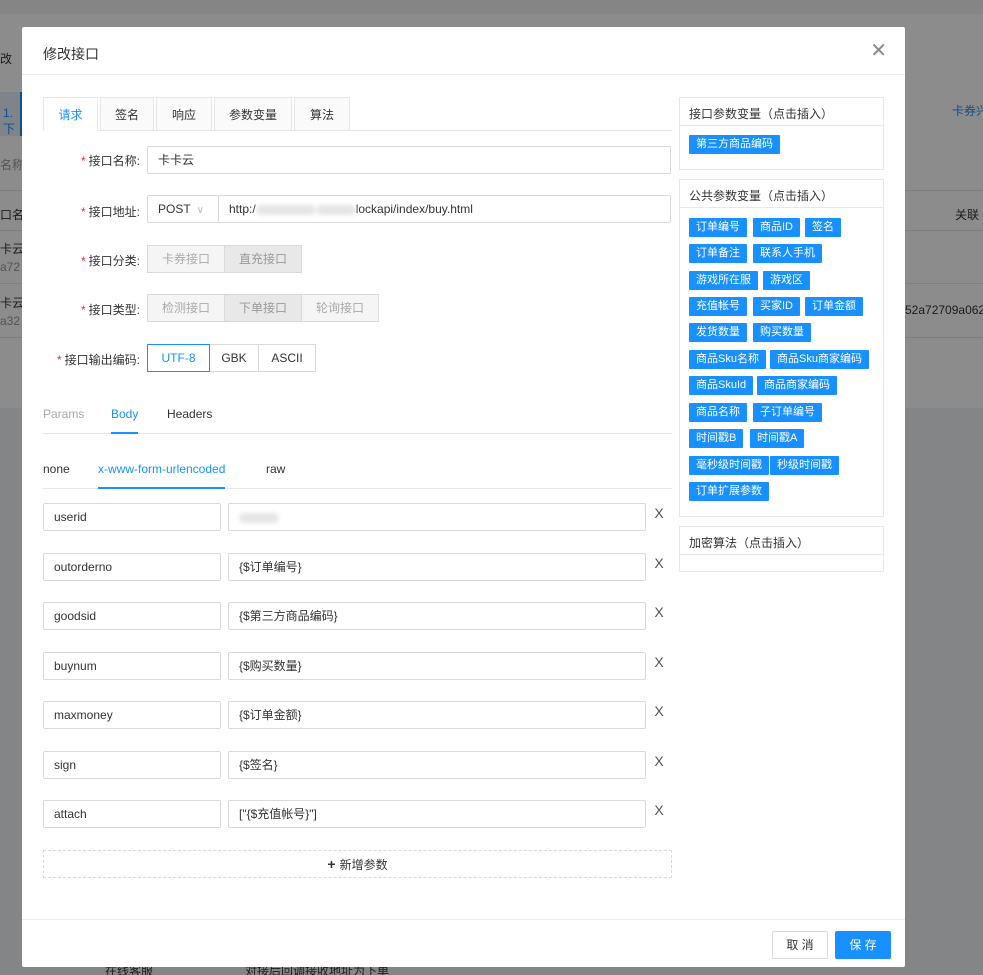 This screenshot has height=975, width=983. What do you see at coordinates (409, 160) in the screenshot?
I see `name-input: 卡卡云` at bounding box center [409, 160].